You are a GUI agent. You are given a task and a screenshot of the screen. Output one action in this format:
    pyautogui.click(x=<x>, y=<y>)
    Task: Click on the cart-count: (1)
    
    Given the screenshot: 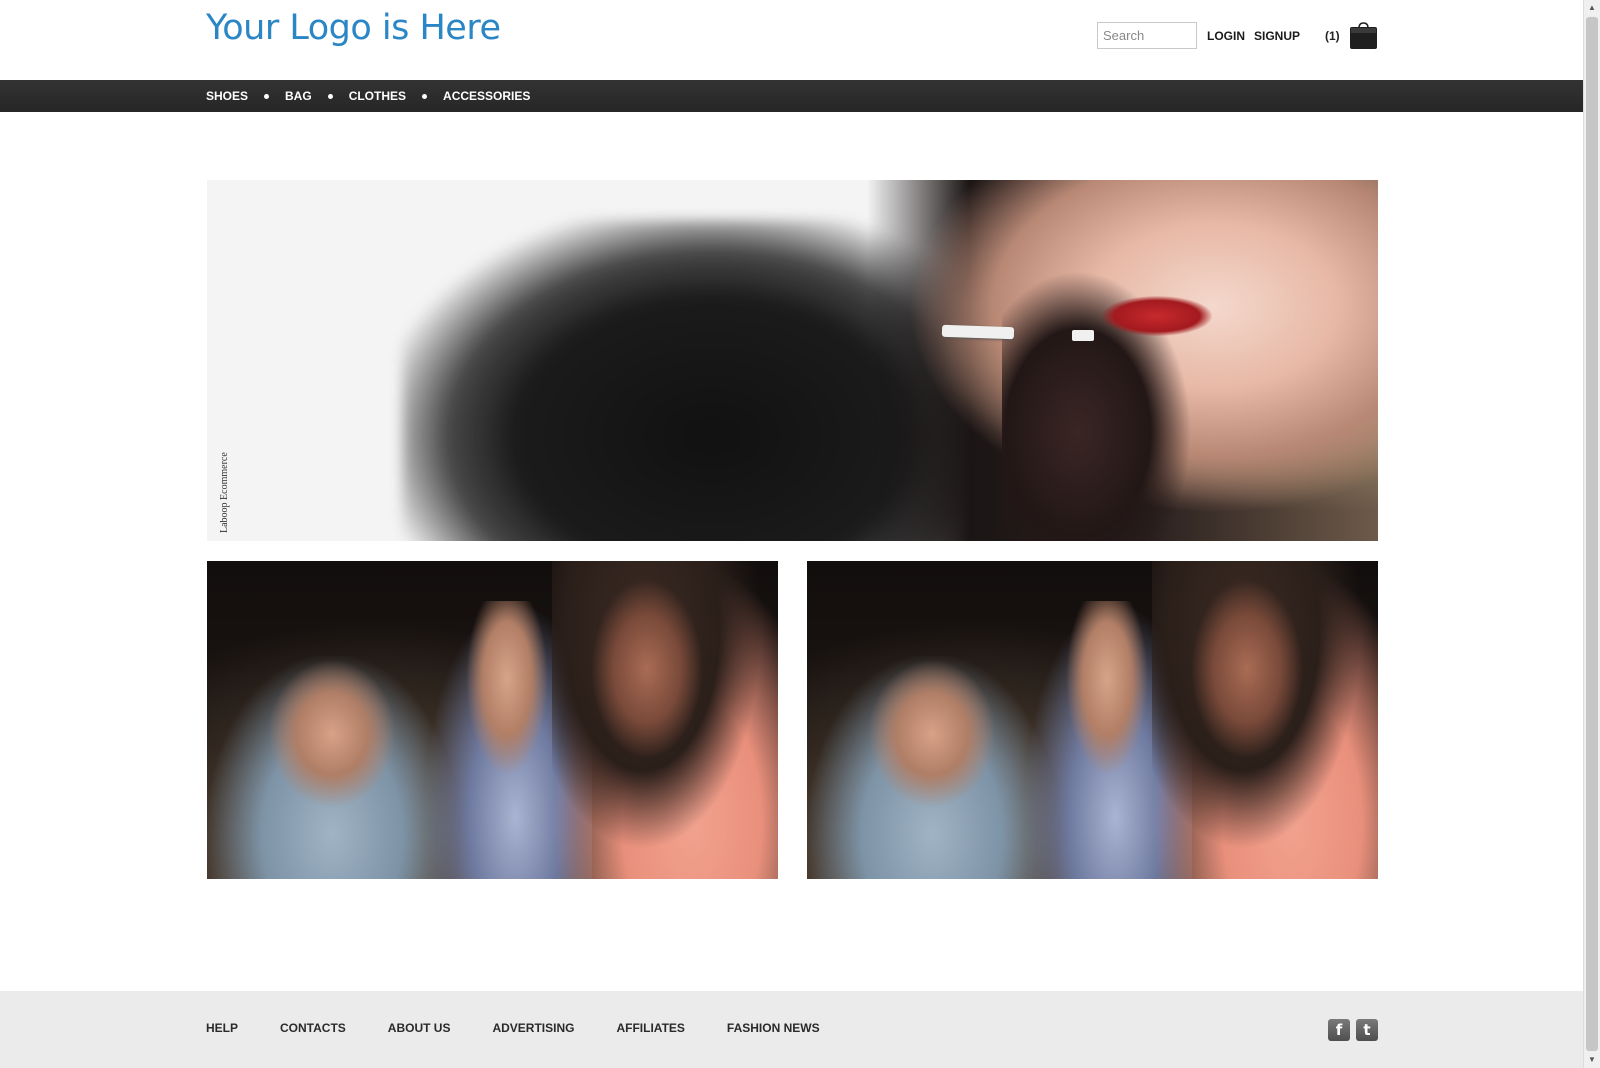 What is the action you would take?
    pyautogui.click(x=1332, y=36)
    